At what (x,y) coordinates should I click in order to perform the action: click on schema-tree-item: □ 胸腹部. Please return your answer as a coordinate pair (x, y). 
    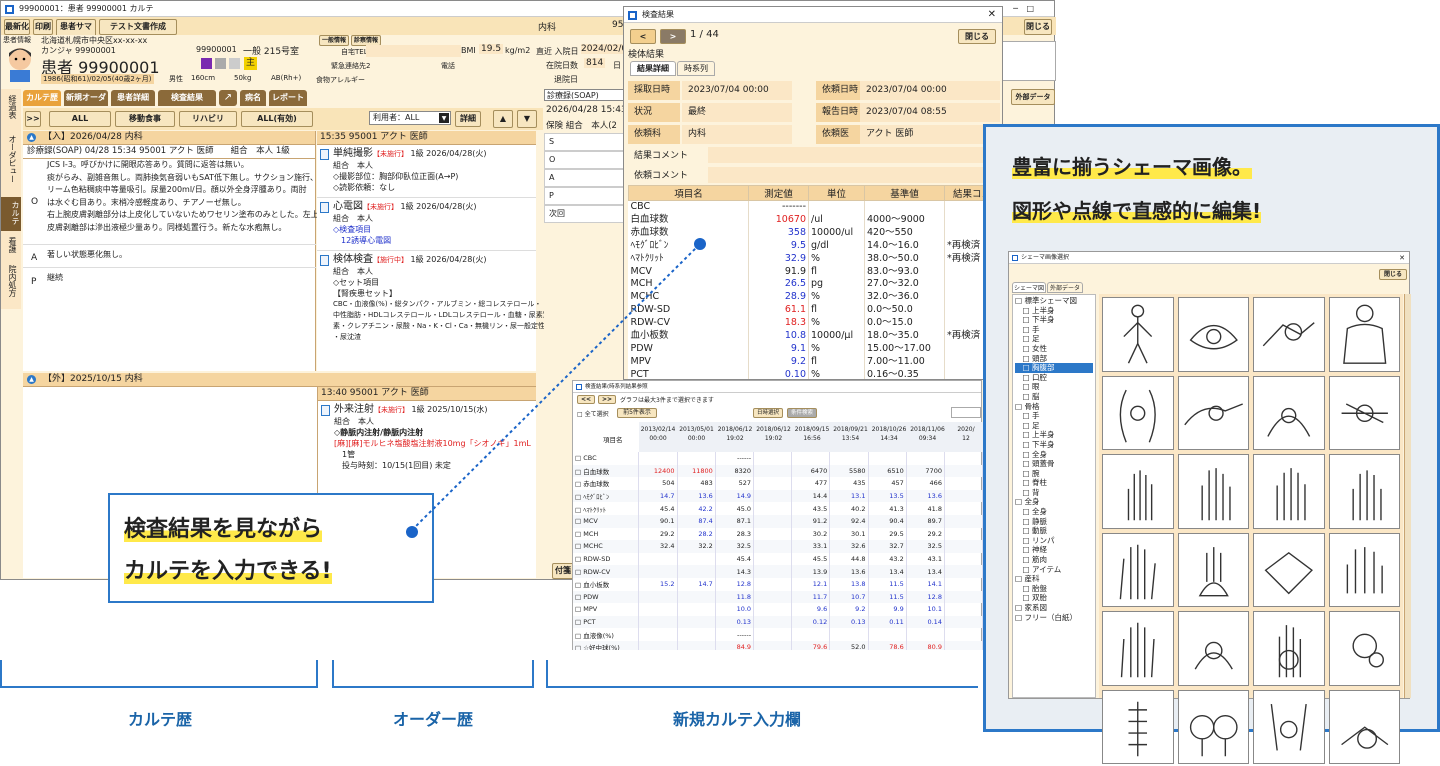
    Looking at the image, I should click on (1054, 368).